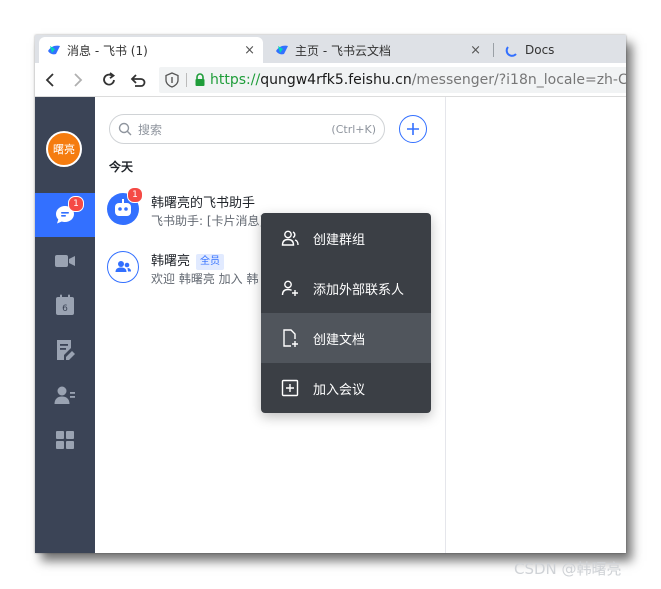 This screenshot has width=661, height=589. What do you see at coordinates (150, 129) in the screenshot?
I see `search-placeholder: 搜索` at bounding box center [150, 129].